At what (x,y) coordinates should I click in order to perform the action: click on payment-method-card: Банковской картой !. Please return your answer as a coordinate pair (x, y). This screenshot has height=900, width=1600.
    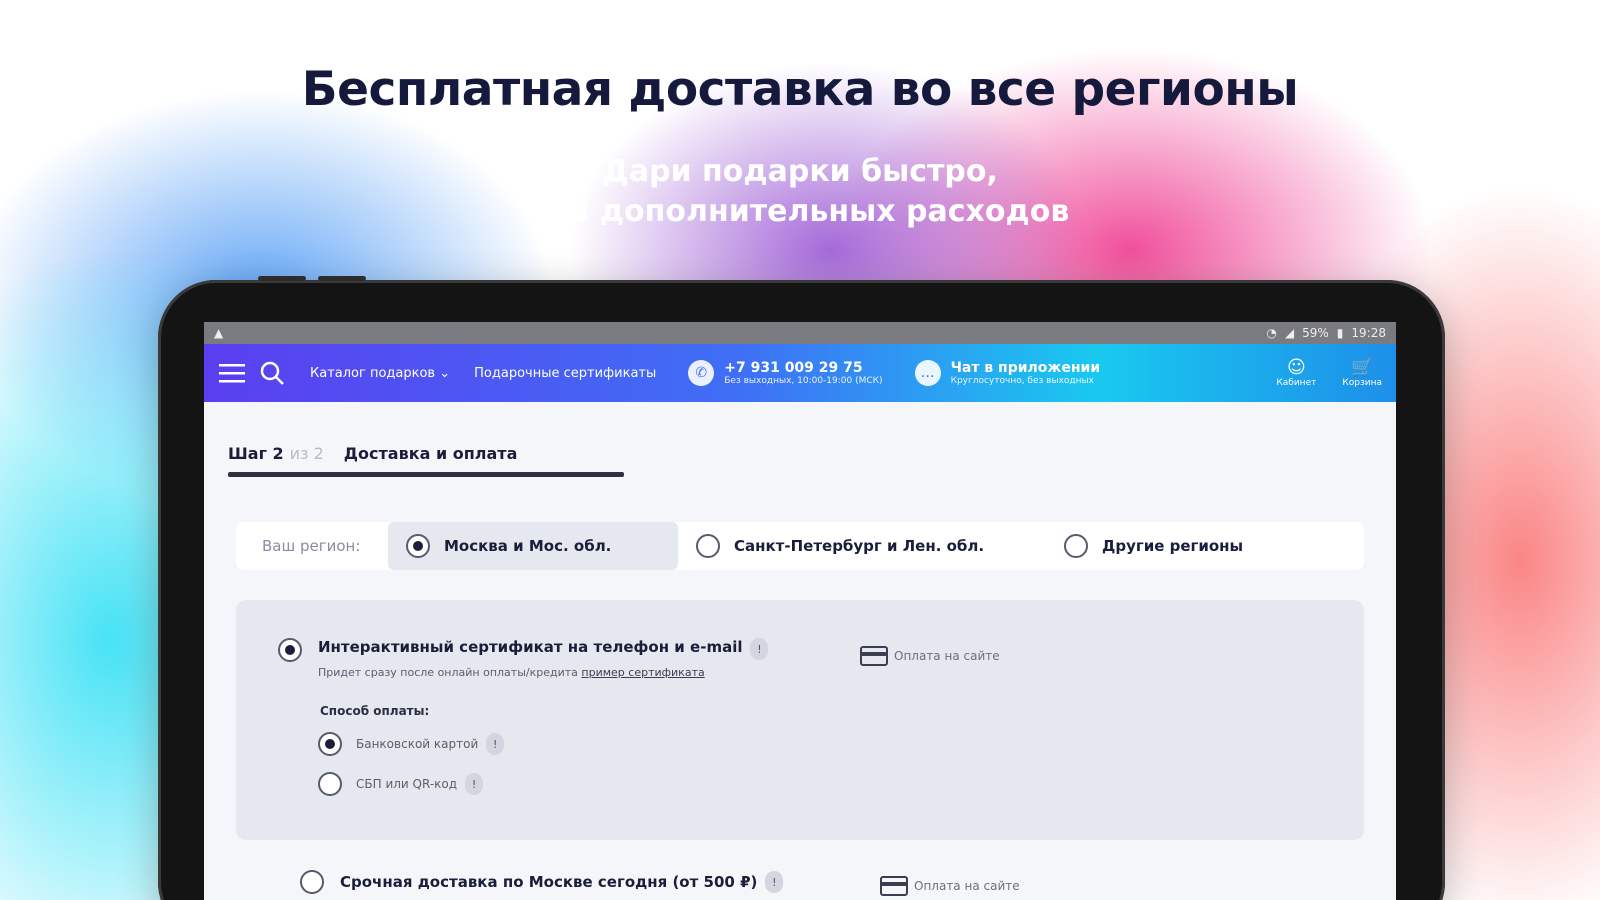
    Looking at the image, I should click on (411, 744).